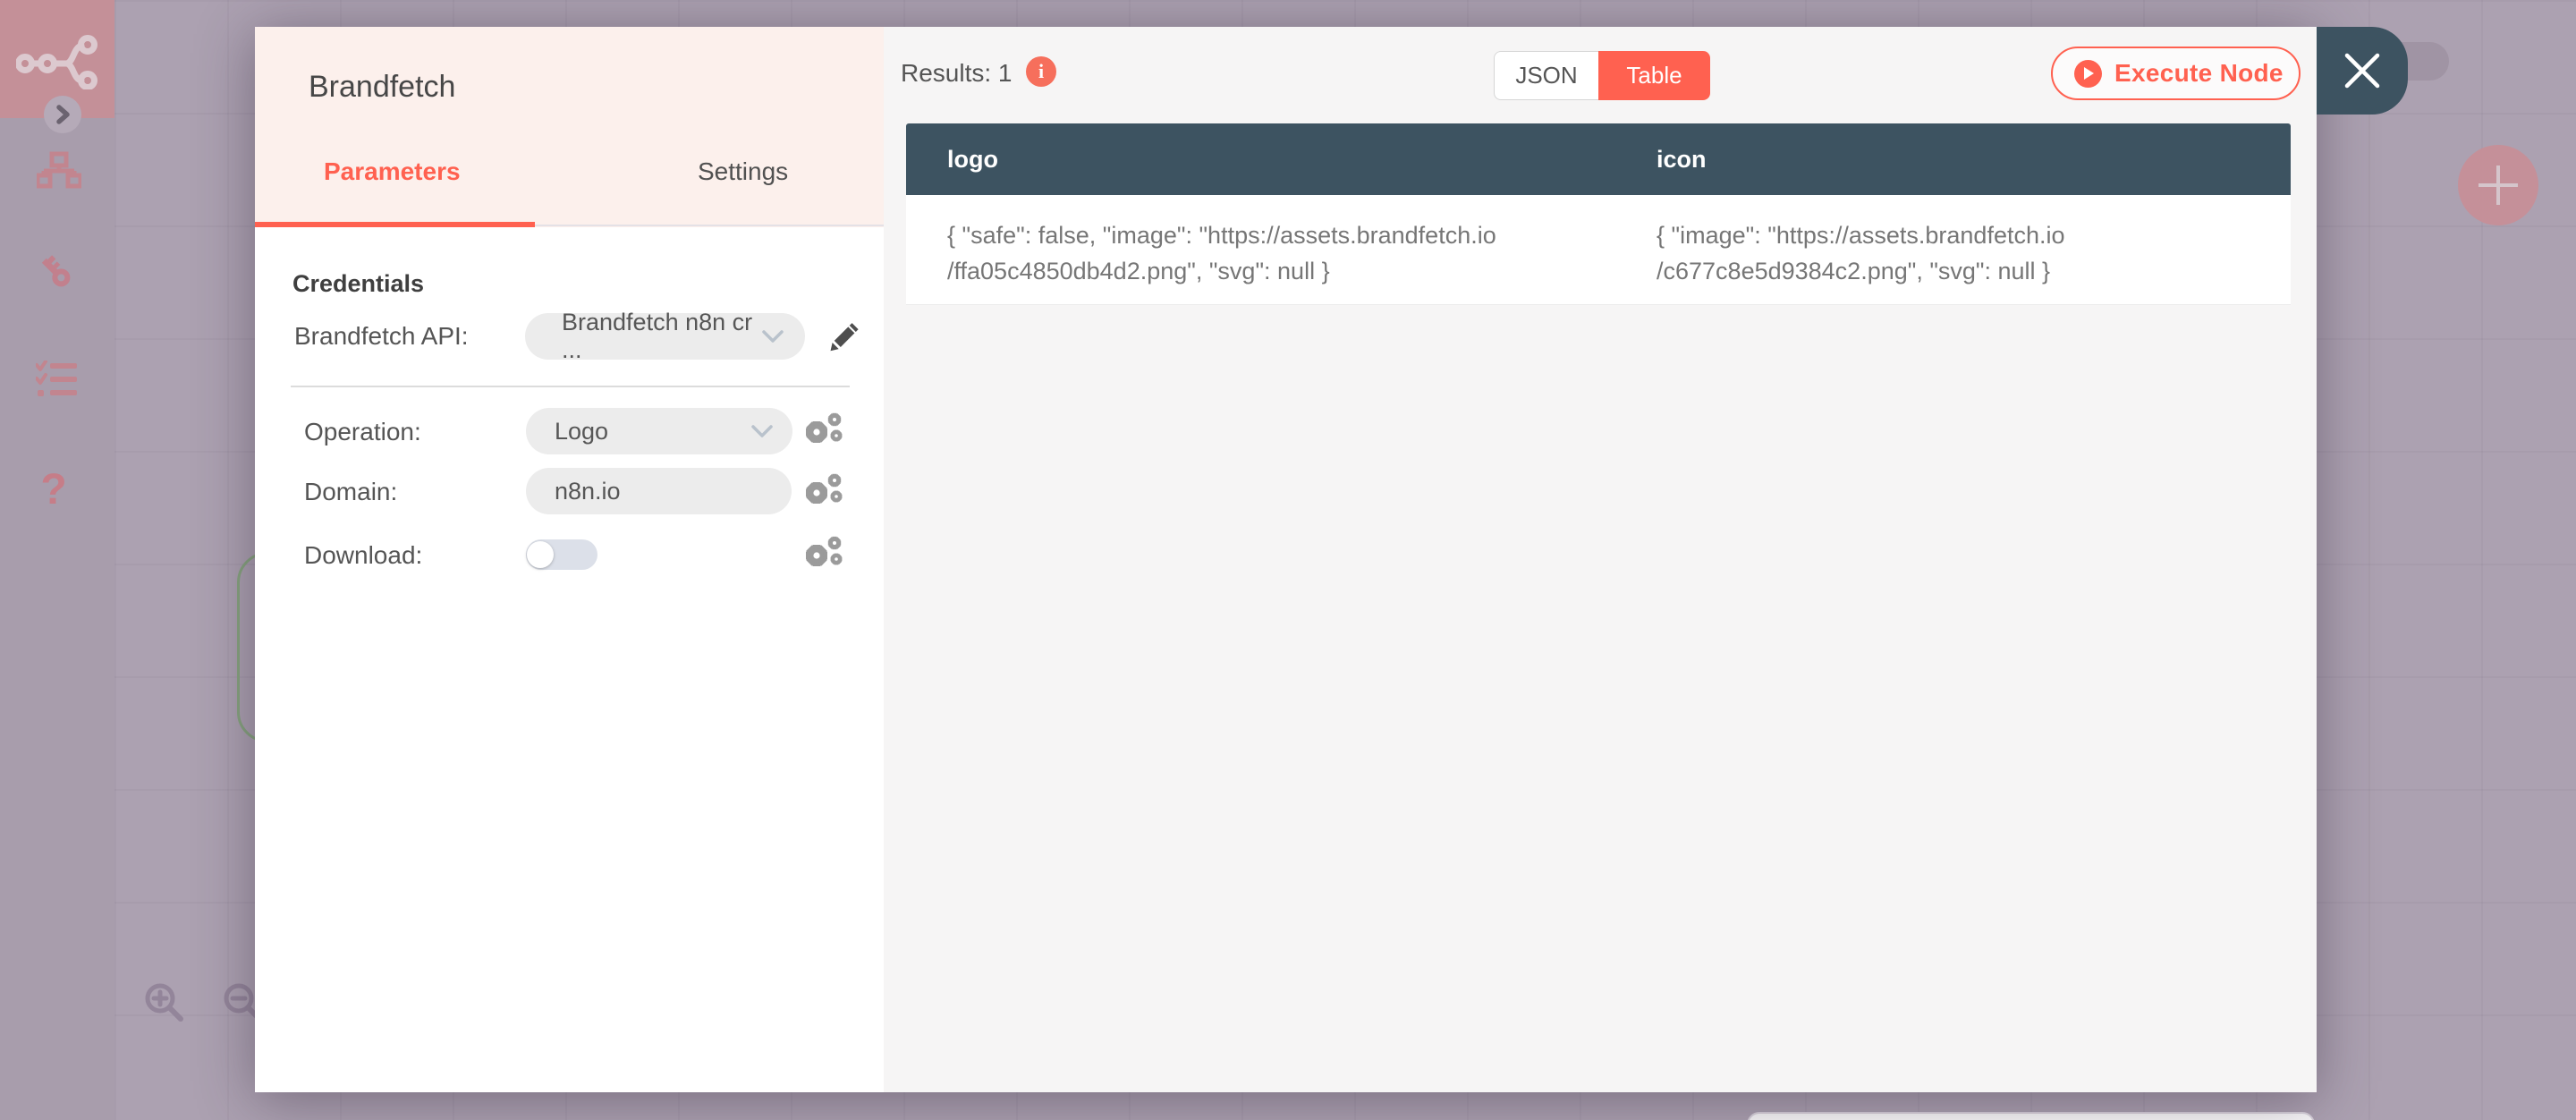 Image resolution: width=2576 pixels, height=1120 pixels. I want to click on sidebar-item-credentials, so click(55, 271).